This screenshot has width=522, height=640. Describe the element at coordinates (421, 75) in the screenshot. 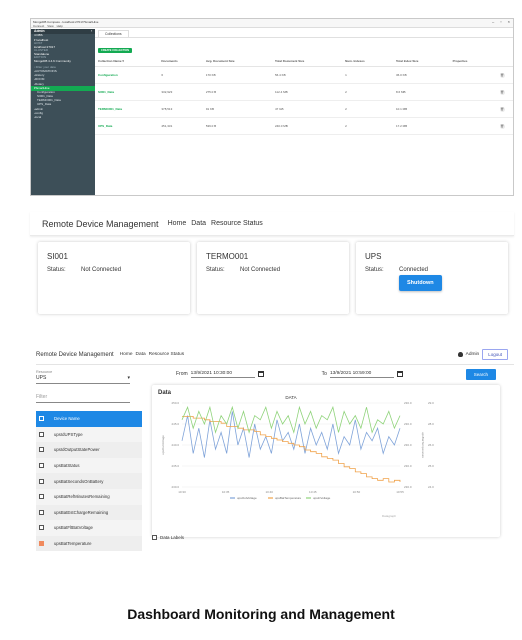

I see `table-cell: 36.0 KB` at that location.